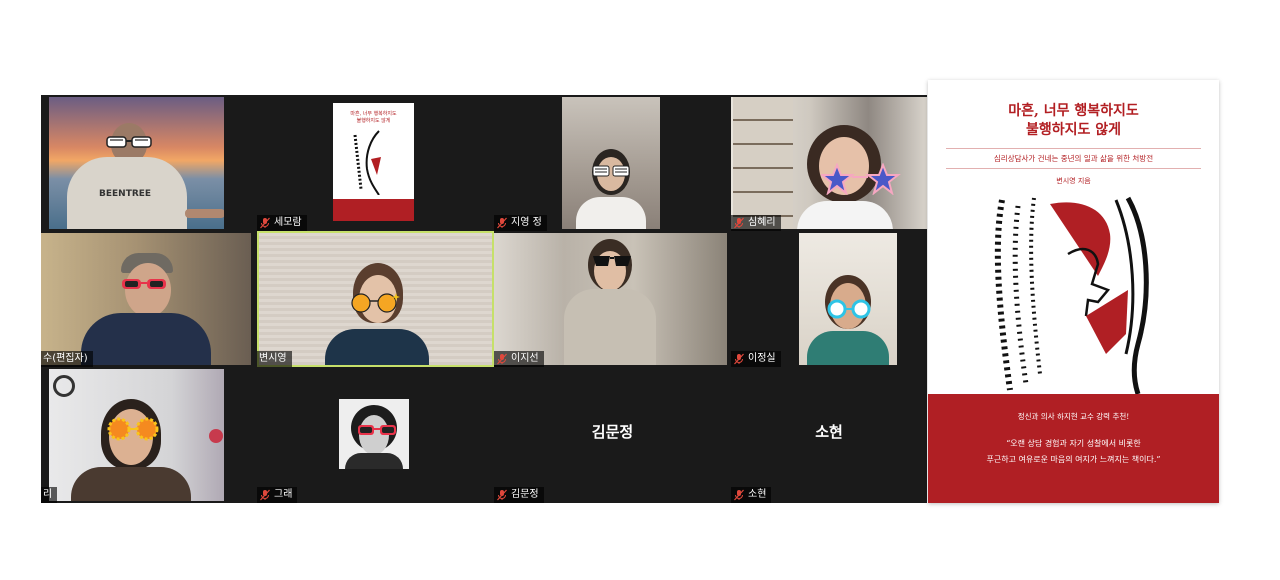 This screenshot has width=1280, height=580. I want to click on participant-tile: 마흔, 너무 행복하지도 불행하지도 않게 세모람, so click(375, 163).